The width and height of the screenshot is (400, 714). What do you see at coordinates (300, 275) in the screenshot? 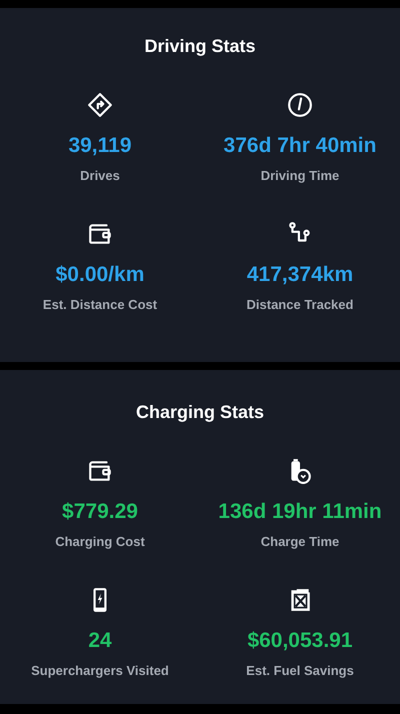
I see `stat-value: 417,374km` at bounding box center [300, 275].